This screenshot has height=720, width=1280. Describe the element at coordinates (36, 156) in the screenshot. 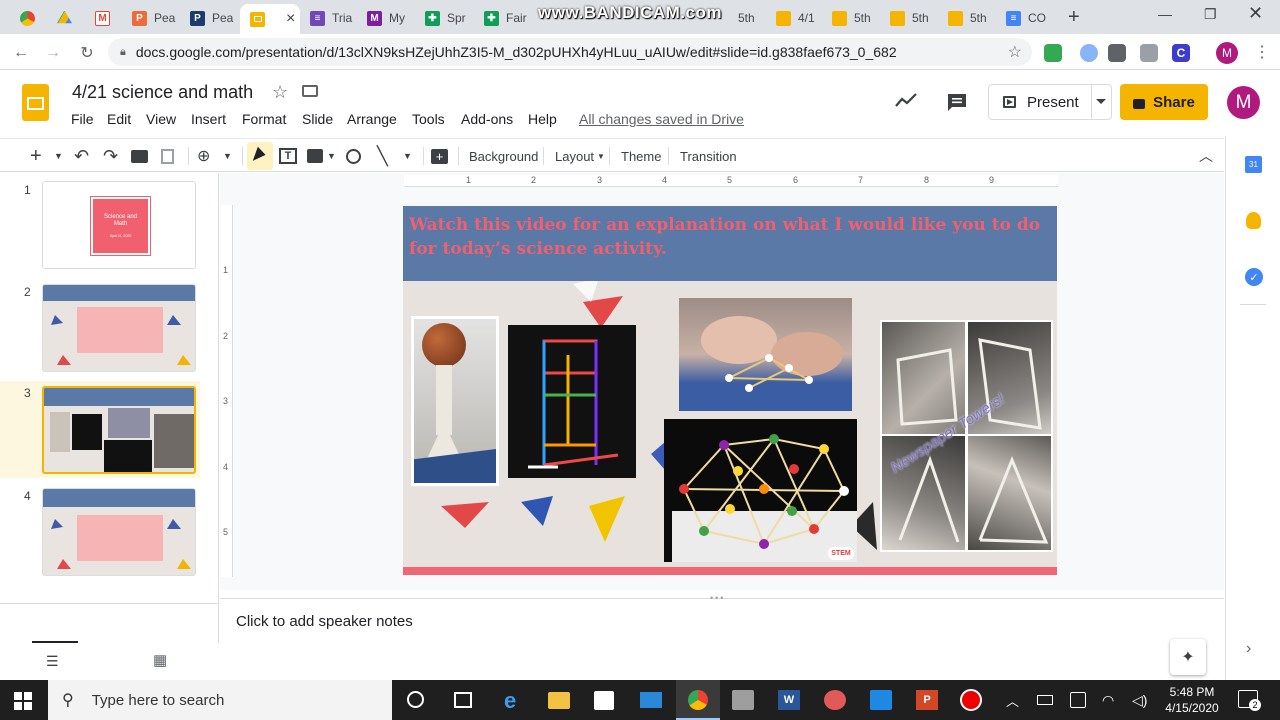

I see `new-slide-icon: +` at that location.